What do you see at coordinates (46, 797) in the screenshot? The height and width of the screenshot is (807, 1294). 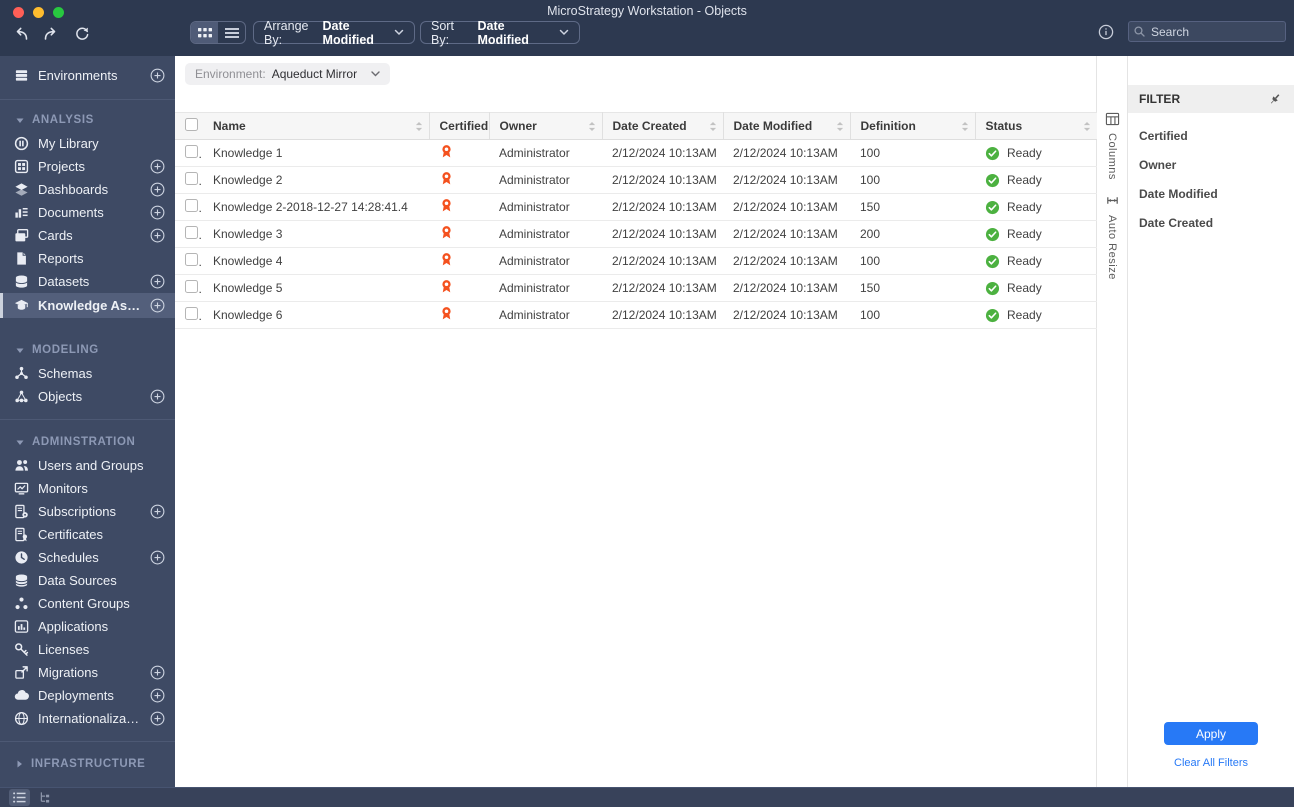 I see `footer-tree-view-button` at bounding box center [46, 797].